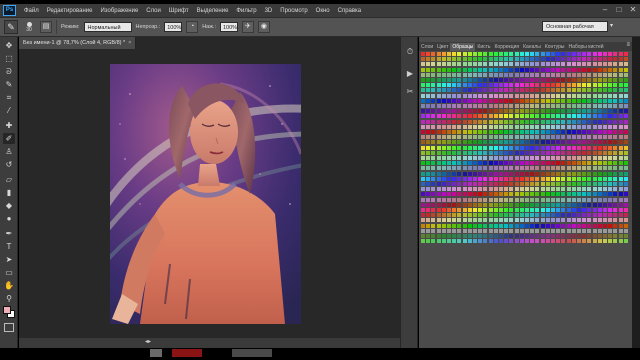 Image resolution: width=640 pixels, height=360 pixels. Describe the element at coordinates (9, 84) in the screenshot. I see `quick-select-icon: ✎` at that location.